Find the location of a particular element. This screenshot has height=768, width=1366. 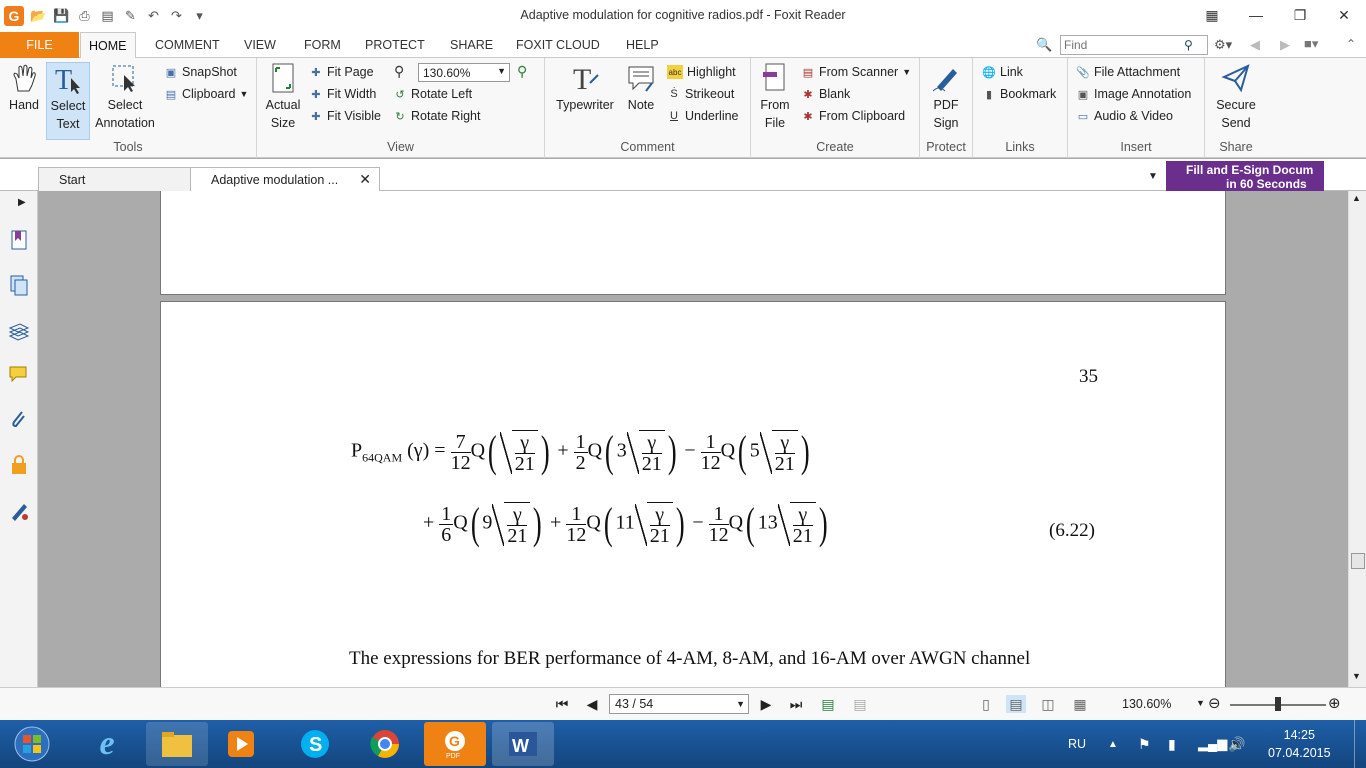

new-icon: ✎ is located at coordinates (130, 16).